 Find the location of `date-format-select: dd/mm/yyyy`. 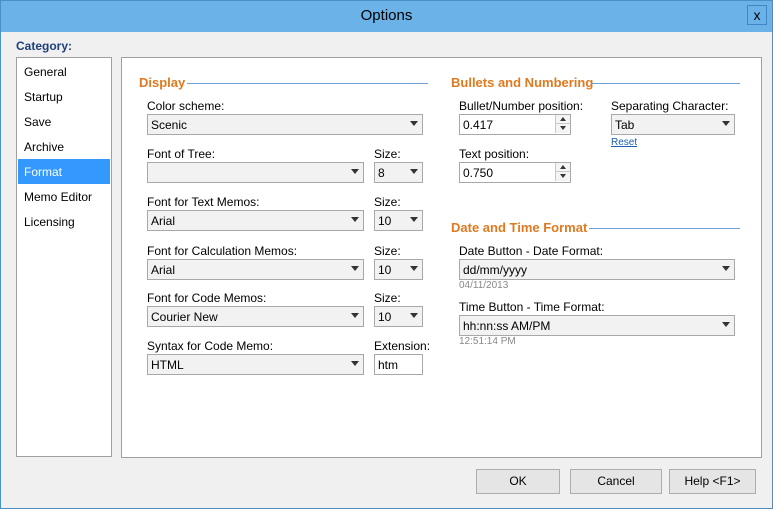

date-format-select: dd/mm/yyyy is located at coordinates (597, 269).